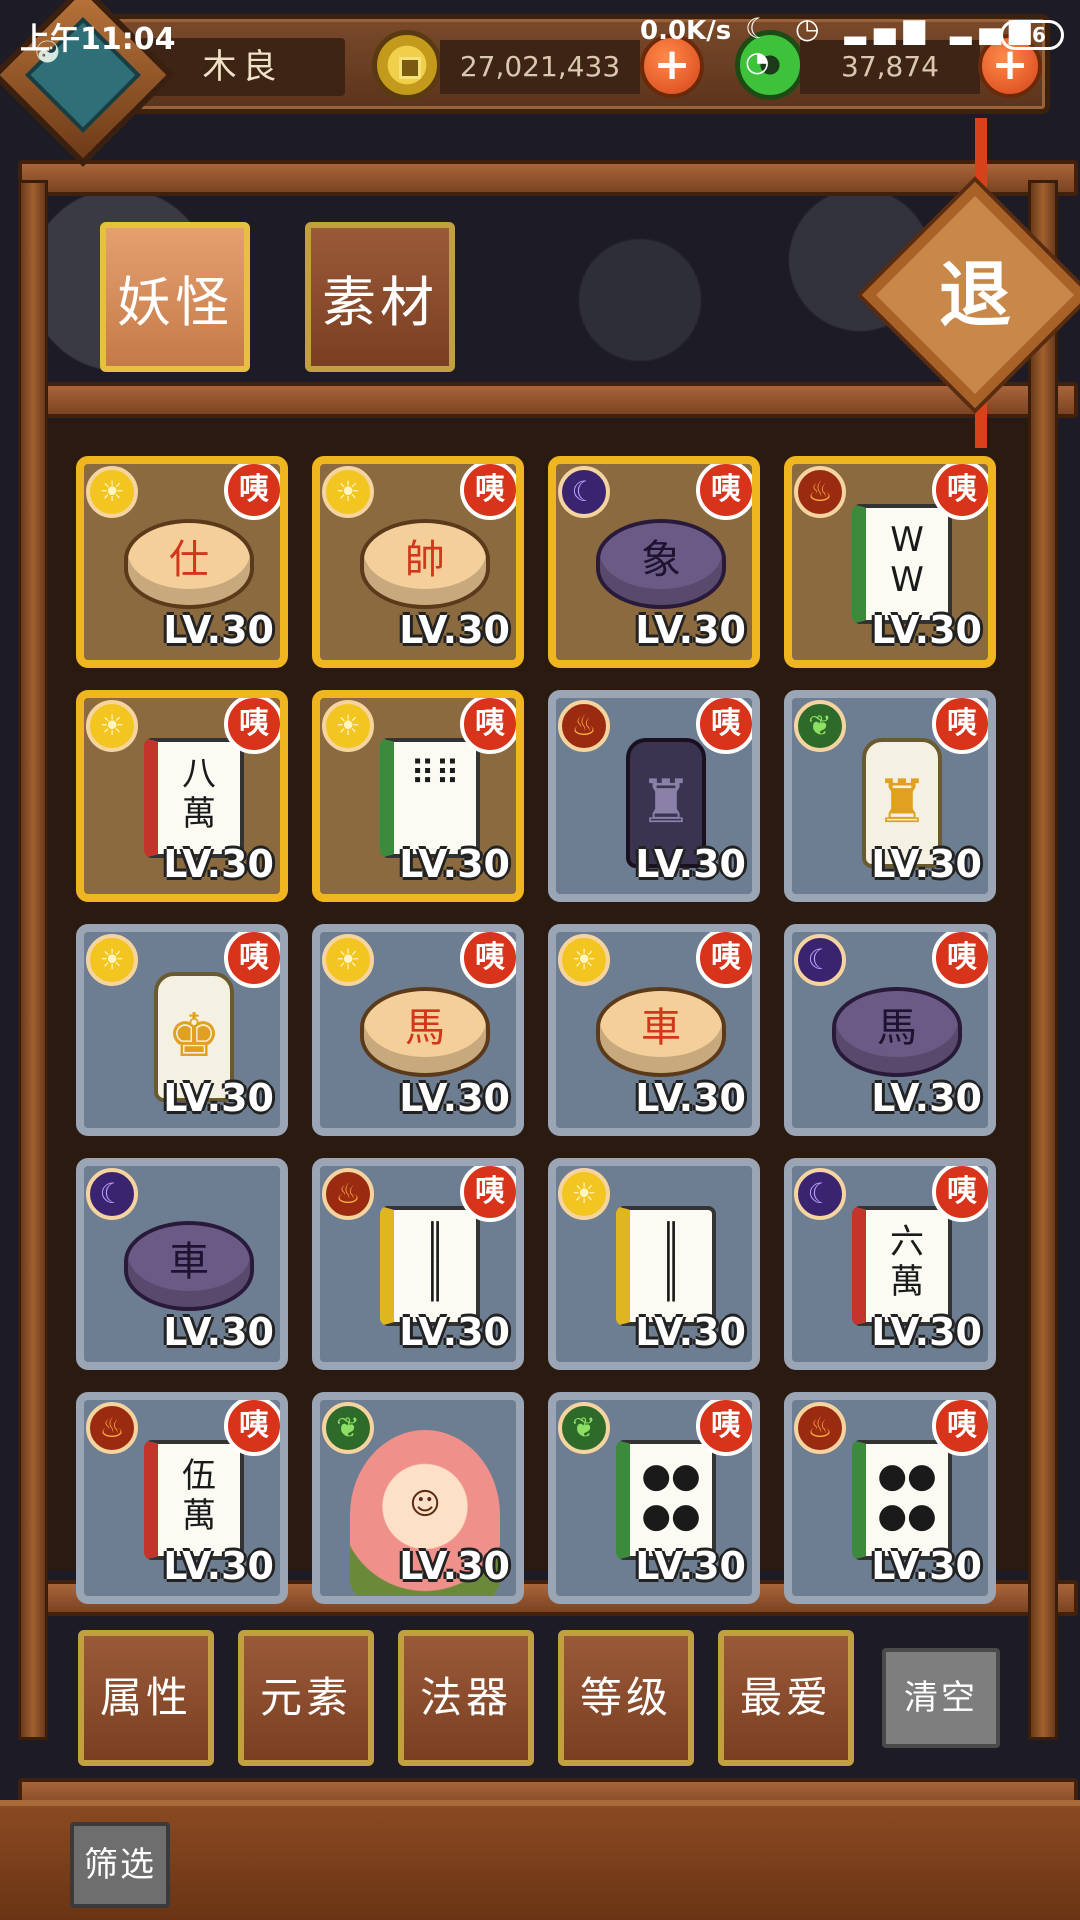 The width and height of the screenshot is (1080, 1920). Describe the element at coordinates (654, 796) in the screenshot. I see `monster-card: ♜ ♨ 咦 LV.30` at that location.